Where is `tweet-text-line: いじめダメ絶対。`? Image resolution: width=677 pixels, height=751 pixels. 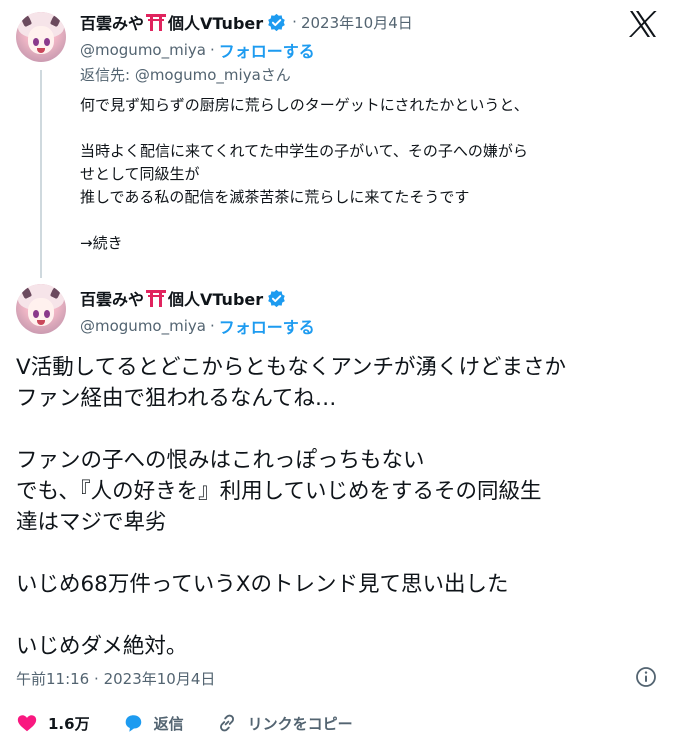
tweet-text-line: いじめダメ絶対。 is located at coordinates (102, 646).